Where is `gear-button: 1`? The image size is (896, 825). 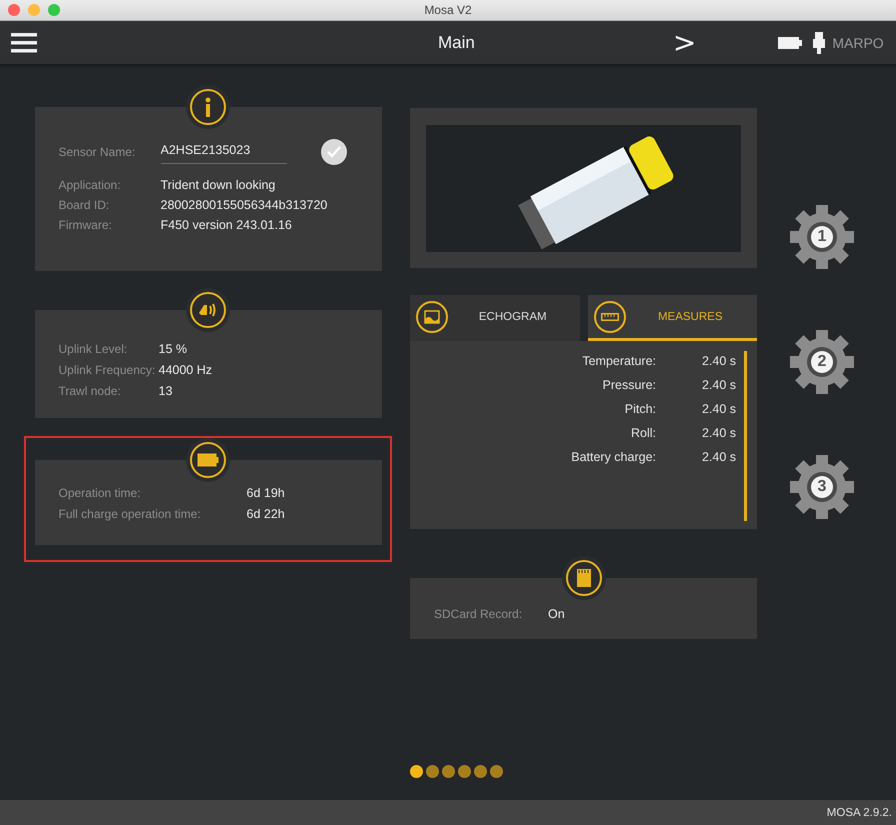
gear-button: 1 is located at coordinates (822, 237).